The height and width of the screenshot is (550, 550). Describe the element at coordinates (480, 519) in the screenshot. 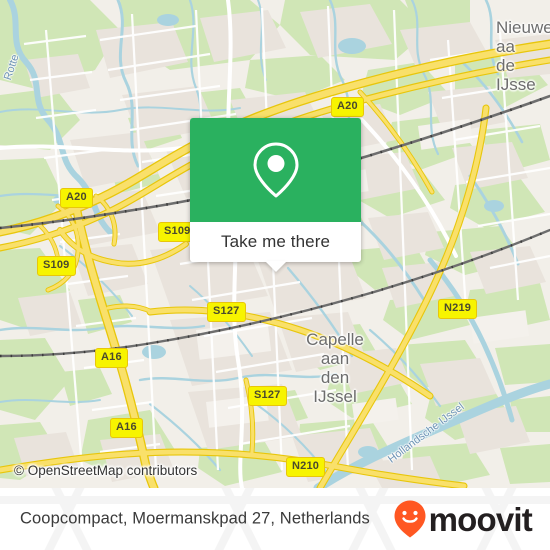

I see `moovit-wordmark: moovit` at that location.